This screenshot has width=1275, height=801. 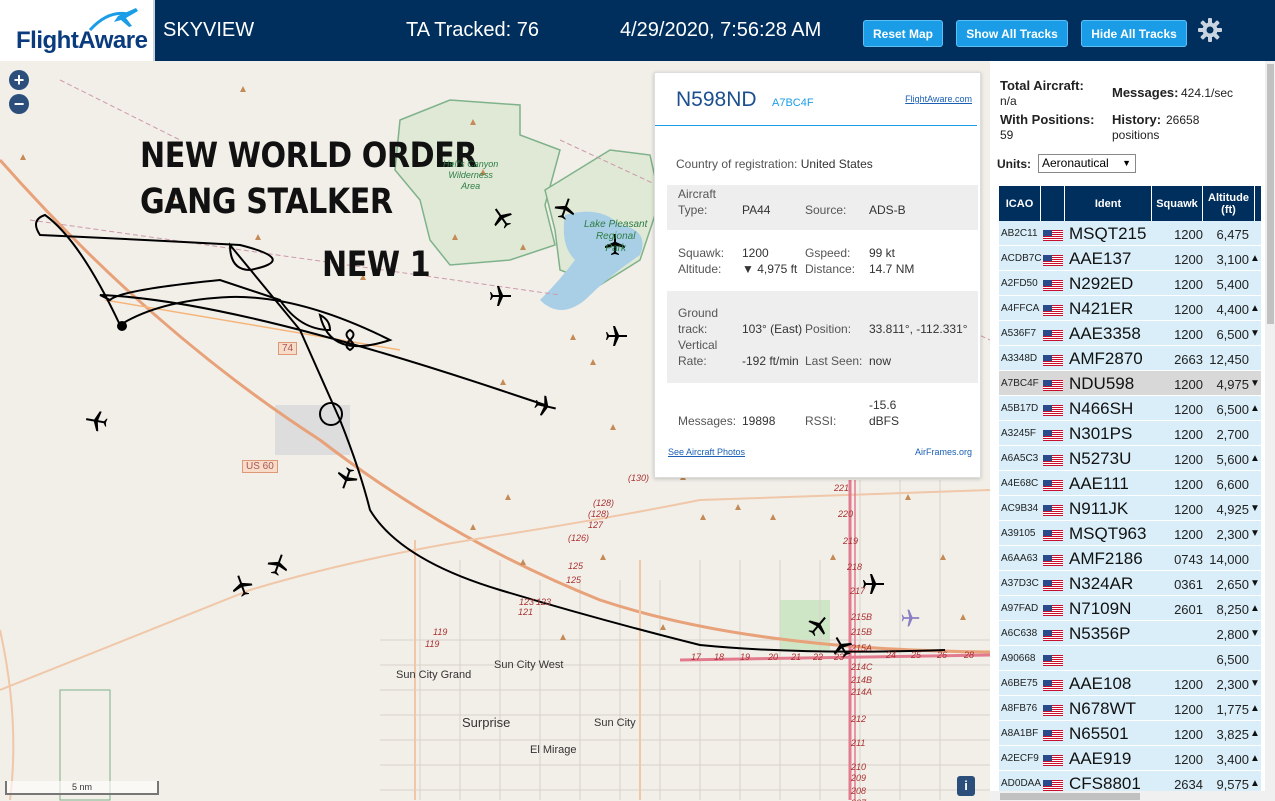 What do you see at coordinates (1130, 508) in the screenshot?
I see `table-row: AC9B34 N911JK 1200 4,925 ▼` at bounding box center [1130, 508].